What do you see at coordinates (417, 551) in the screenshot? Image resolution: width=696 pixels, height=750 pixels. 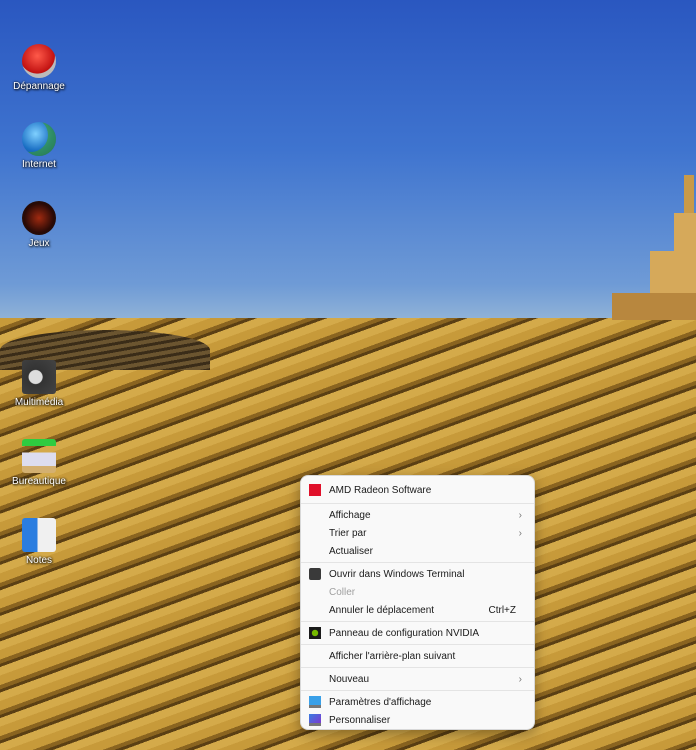 I see `menu-item-actualiser: Actualiser` at bounding box center [417, 551].